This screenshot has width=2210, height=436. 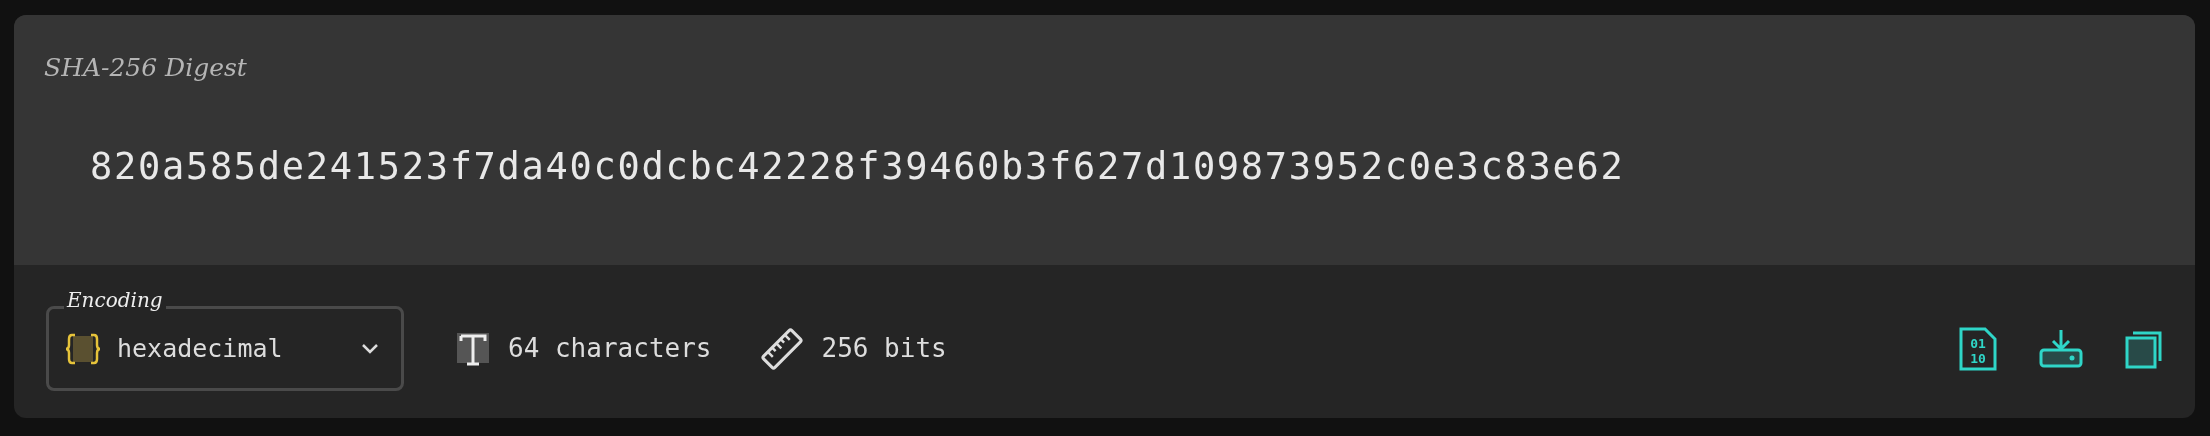 I want to click on braces-icon, so click(x=83, y=348).